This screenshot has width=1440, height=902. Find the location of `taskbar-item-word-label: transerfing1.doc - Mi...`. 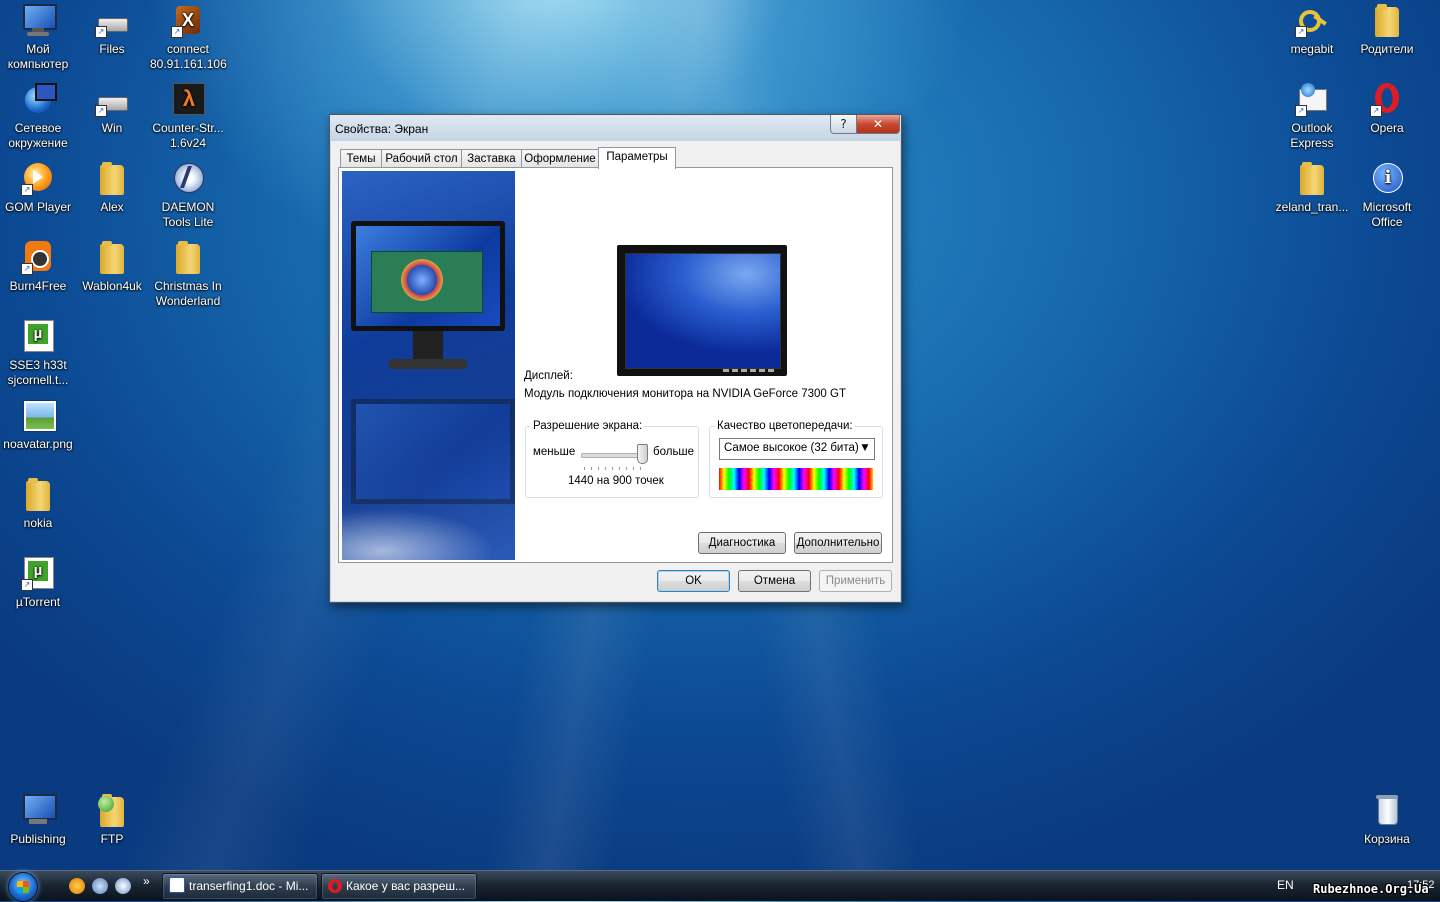

taskbar-item-word-label: transerfing1.doc - Mi... is located at coordinates (249, 886).